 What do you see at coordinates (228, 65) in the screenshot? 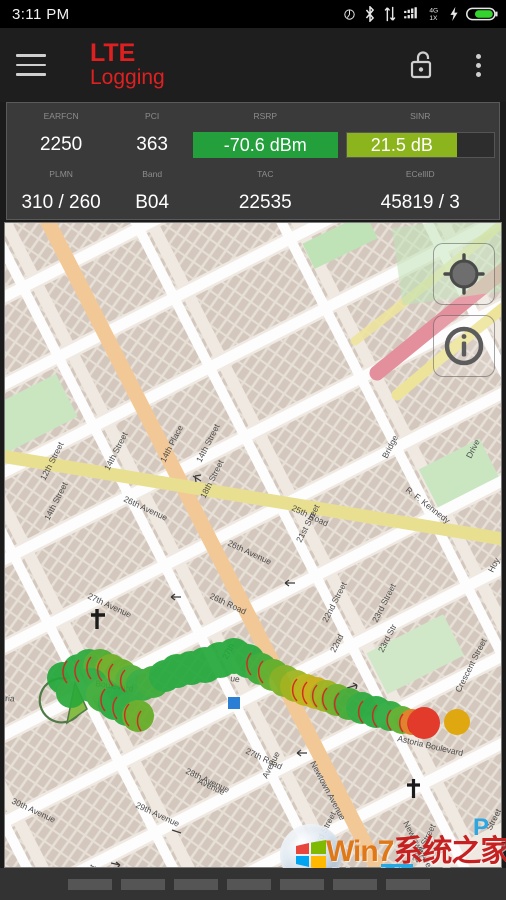
I see `app-title-block: LTE Logging` at bounding box center [228, 65].